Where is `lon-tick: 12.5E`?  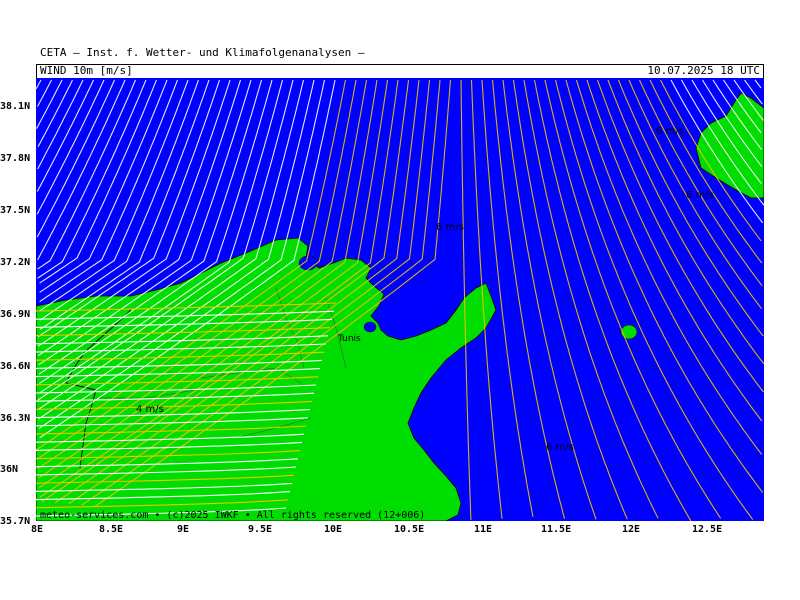 lon-tick: 12.5E is located at coordinates (707, 529).